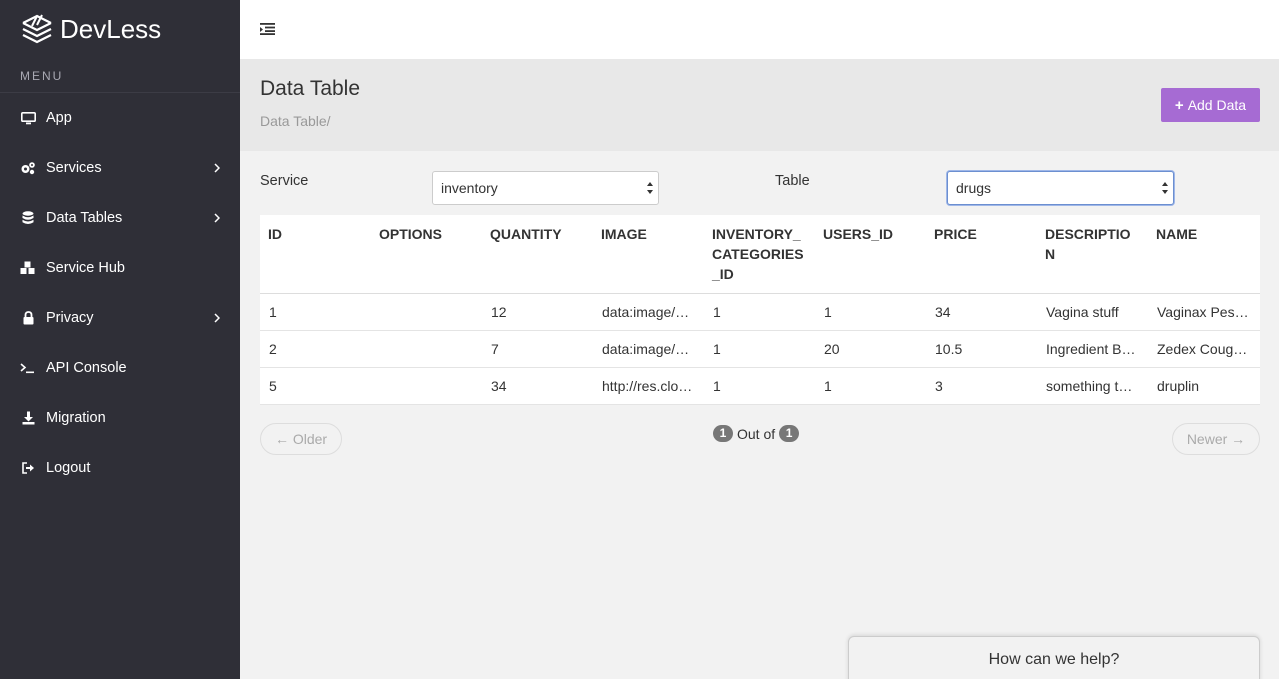  What do you see at coordinates (1216, 439) in the screenshot?
I see `newer-button: Newer →` at bounding box center [1216, 439].